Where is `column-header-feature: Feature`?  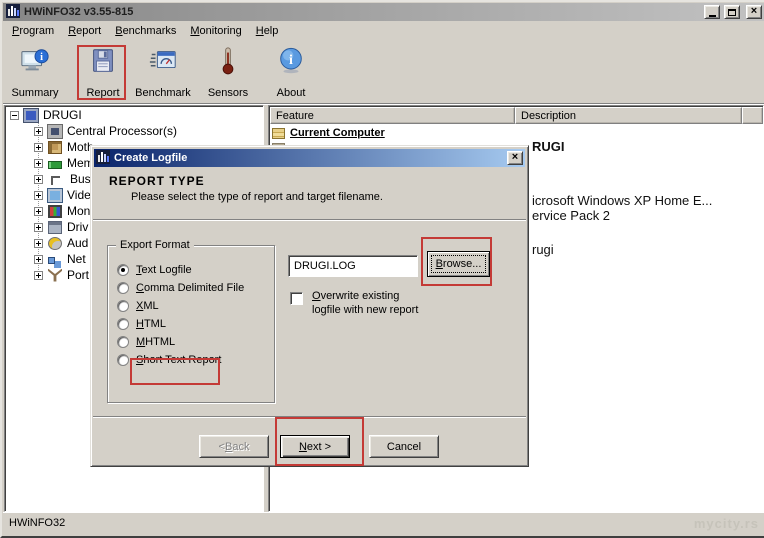 column-header-feature: Feature is located at coordinates (392, 115).